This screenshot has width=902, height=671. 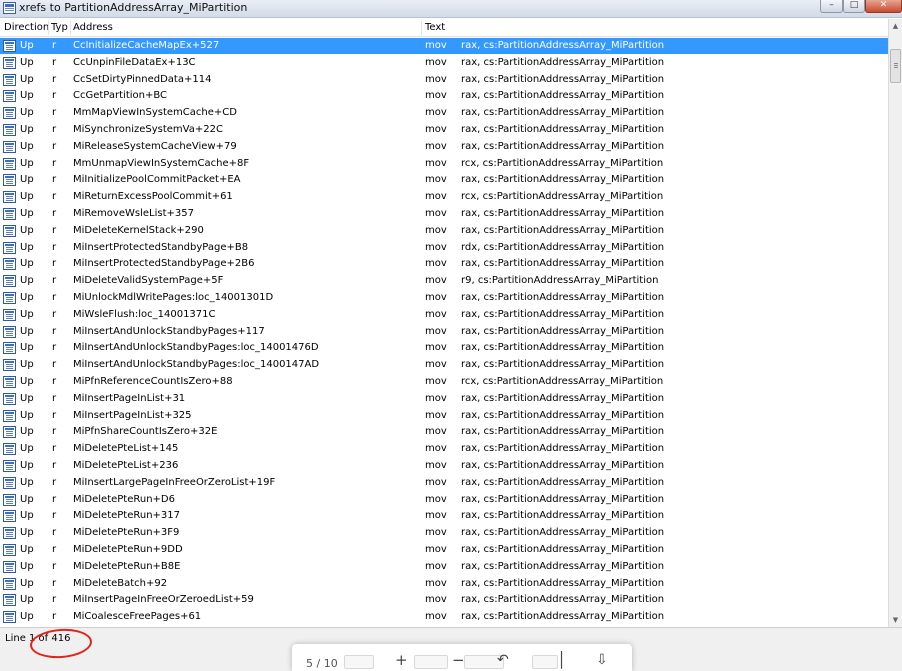 I want to click on xref-address: MiDeletePteRun+9DD, so click(x=128, y=549).